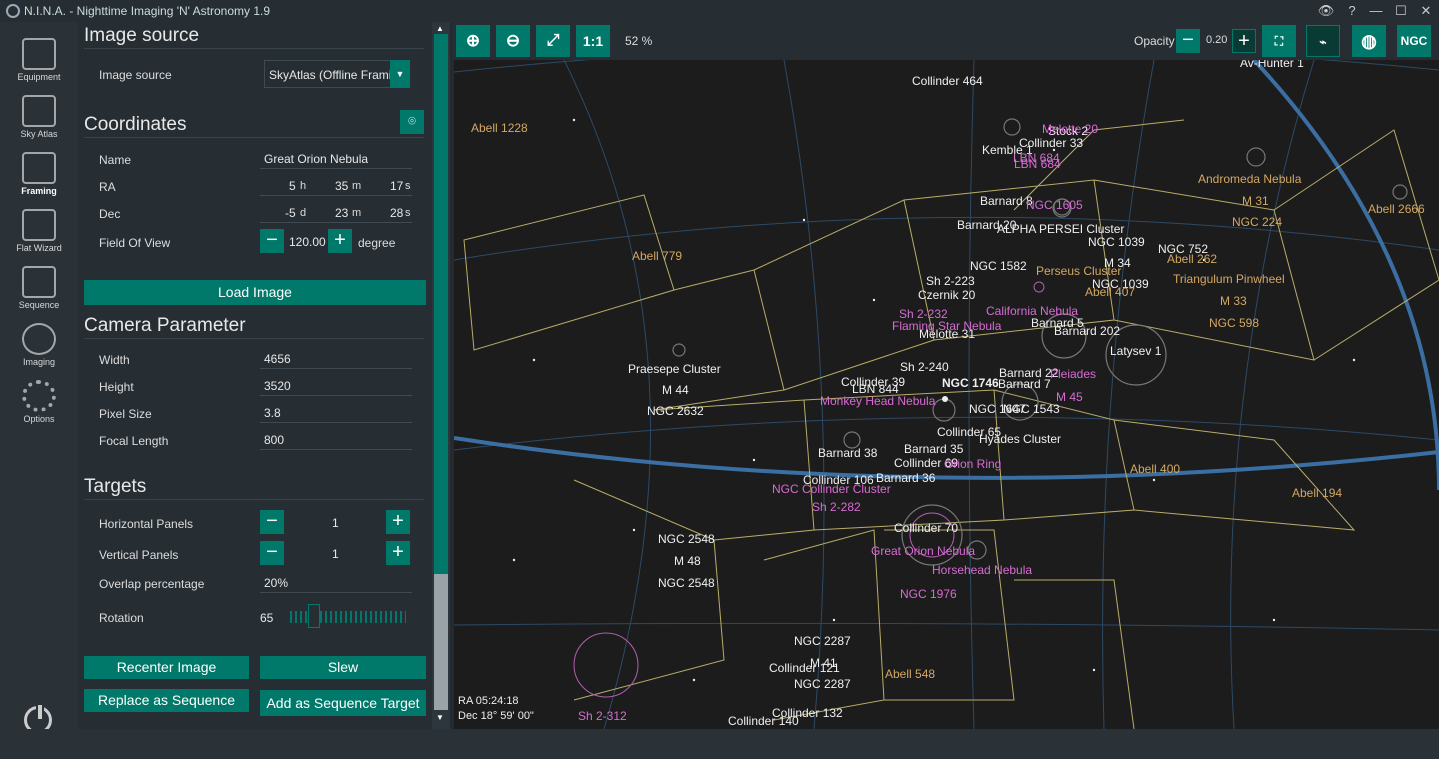 The width and height of the screenshot is (1439, 759). Describe the element at coordinates (1024, 384) in the screenshot. I see `sky-label: Barnard 7` at that location.